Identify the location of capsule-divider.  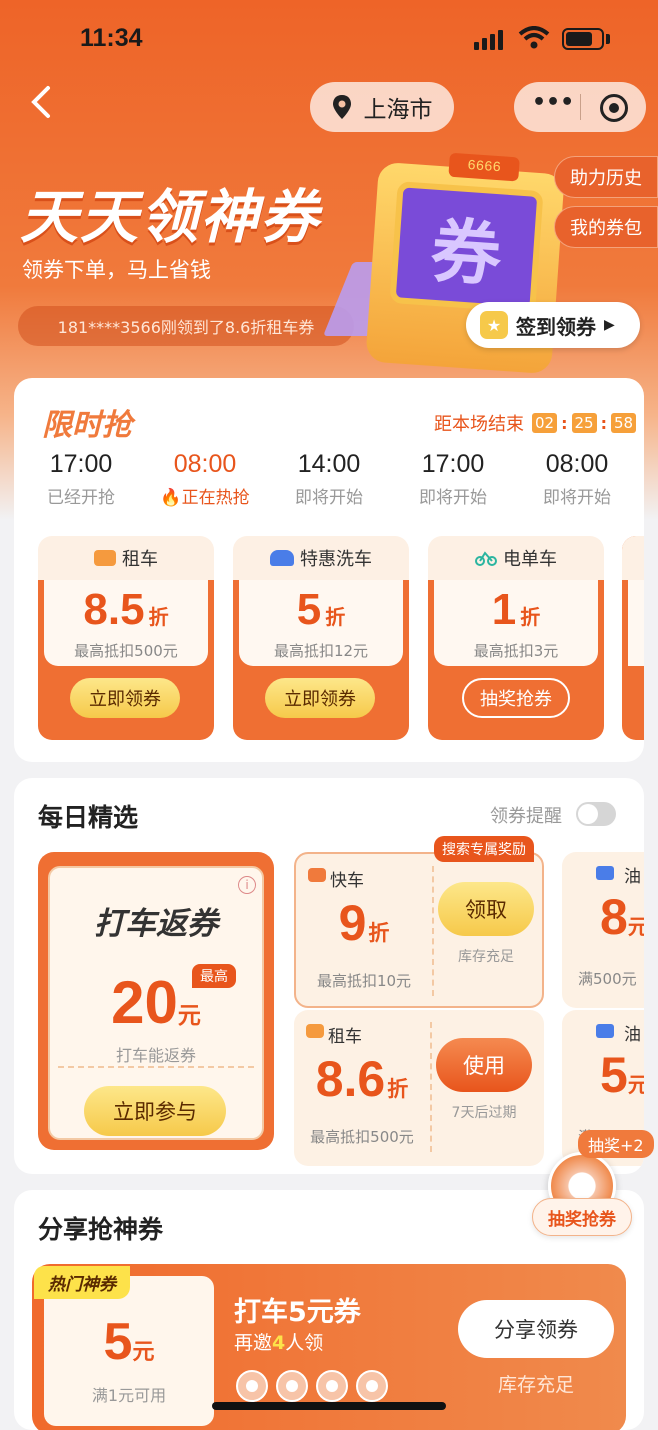
(580, 107).